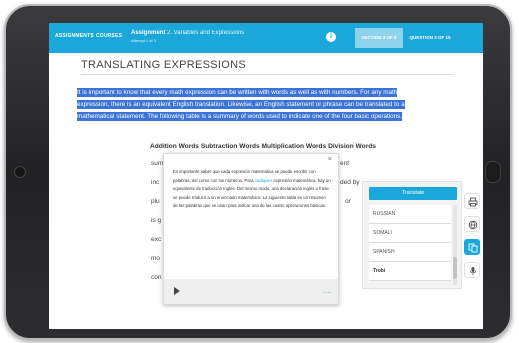 The image size is (519, 343). I want to click on translated-text-link: cualquier, so click(263, 180).